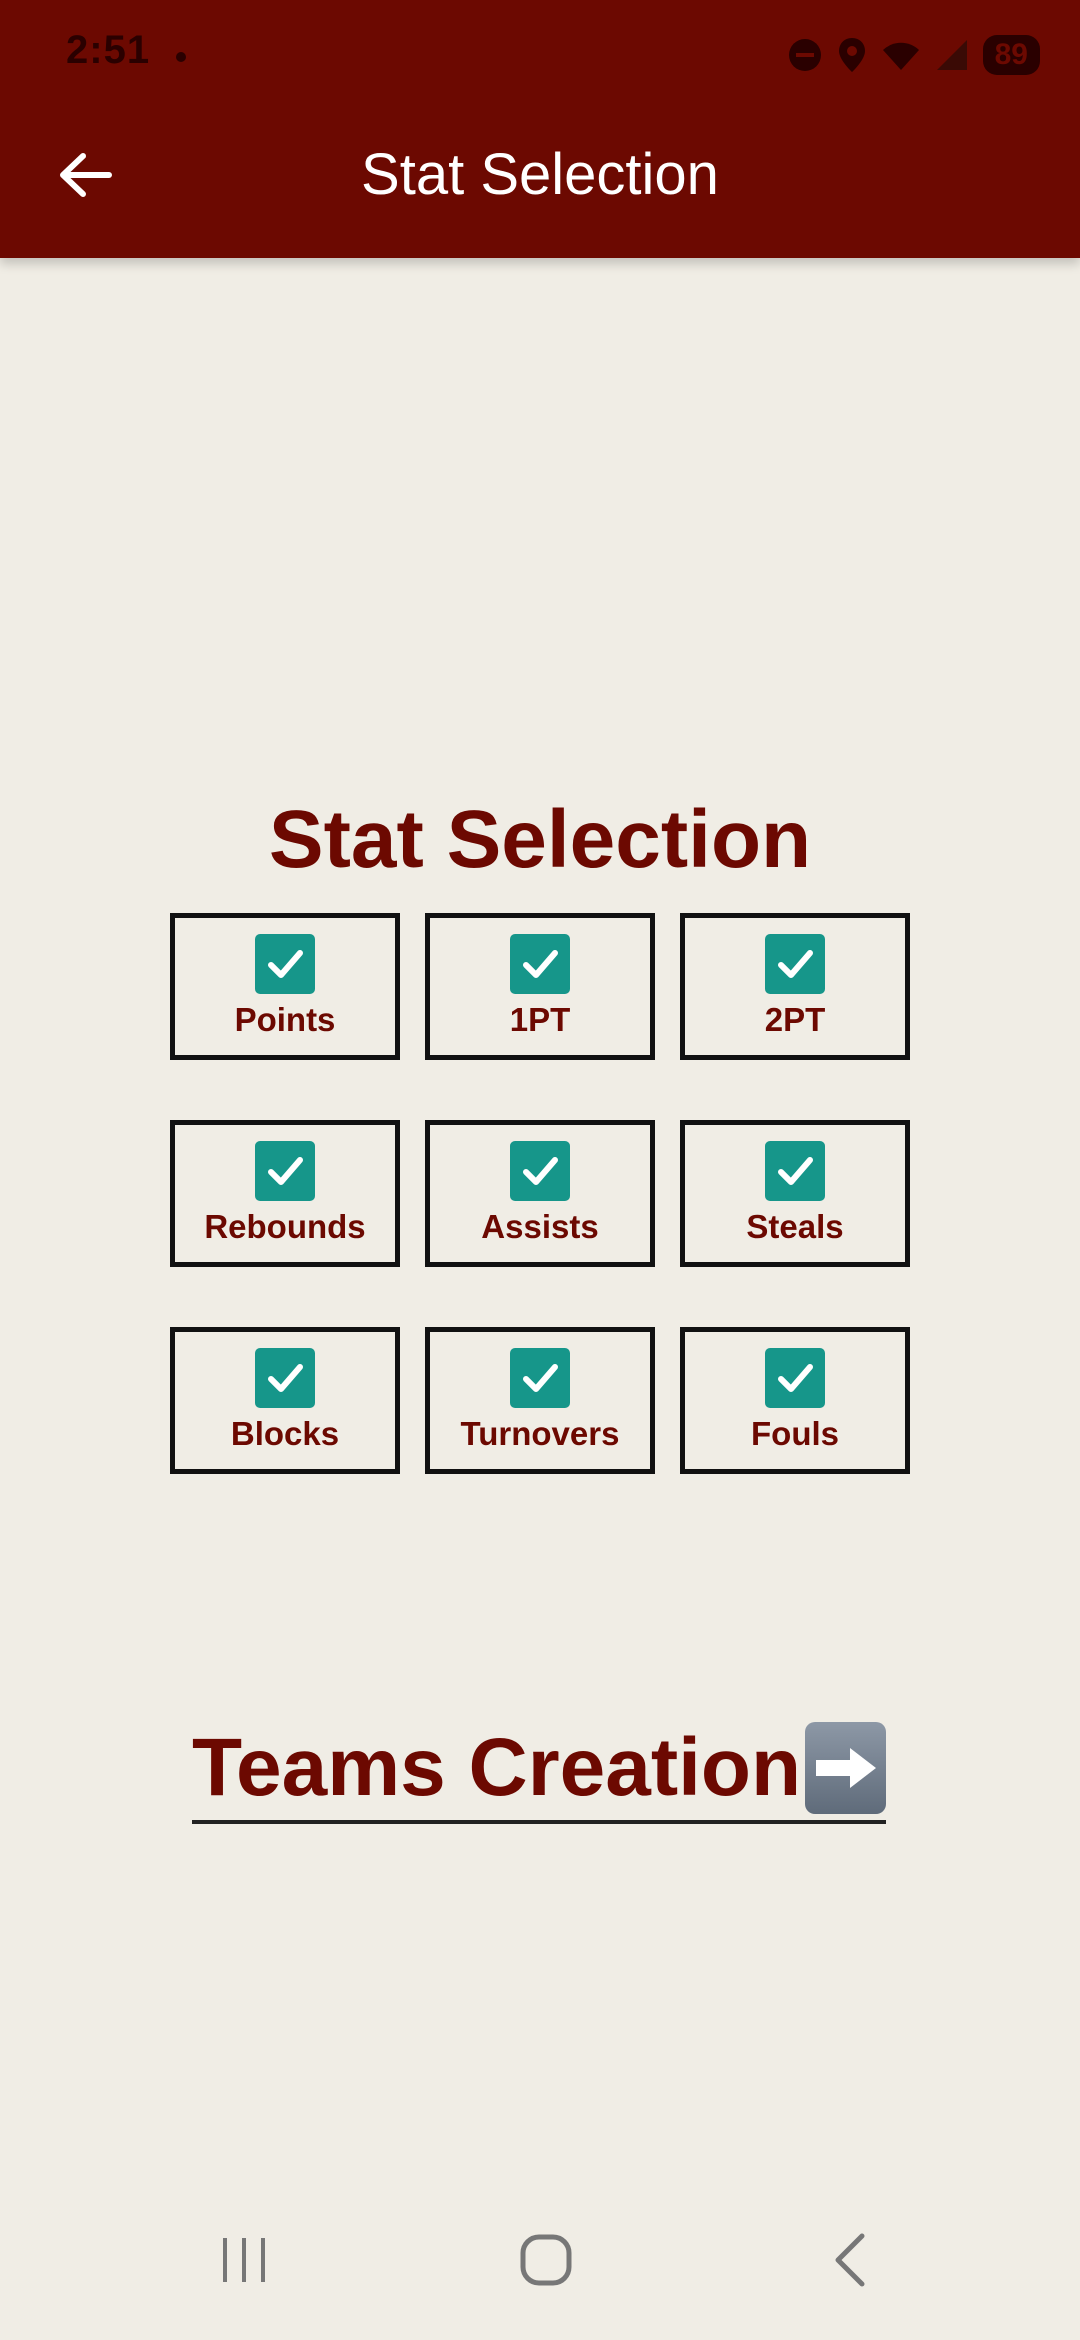  I want to click on status-icons: 89, so click(913, 55).